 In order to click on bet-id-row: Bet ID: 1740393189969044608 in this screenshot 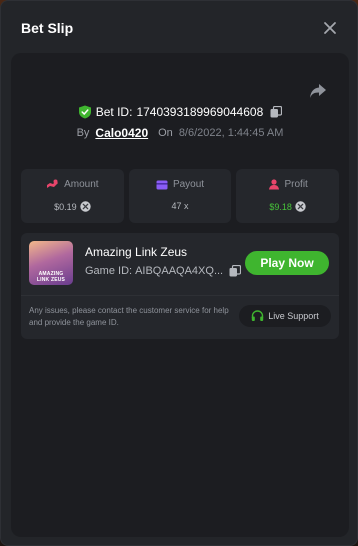, I will do `click(180, 112)`.